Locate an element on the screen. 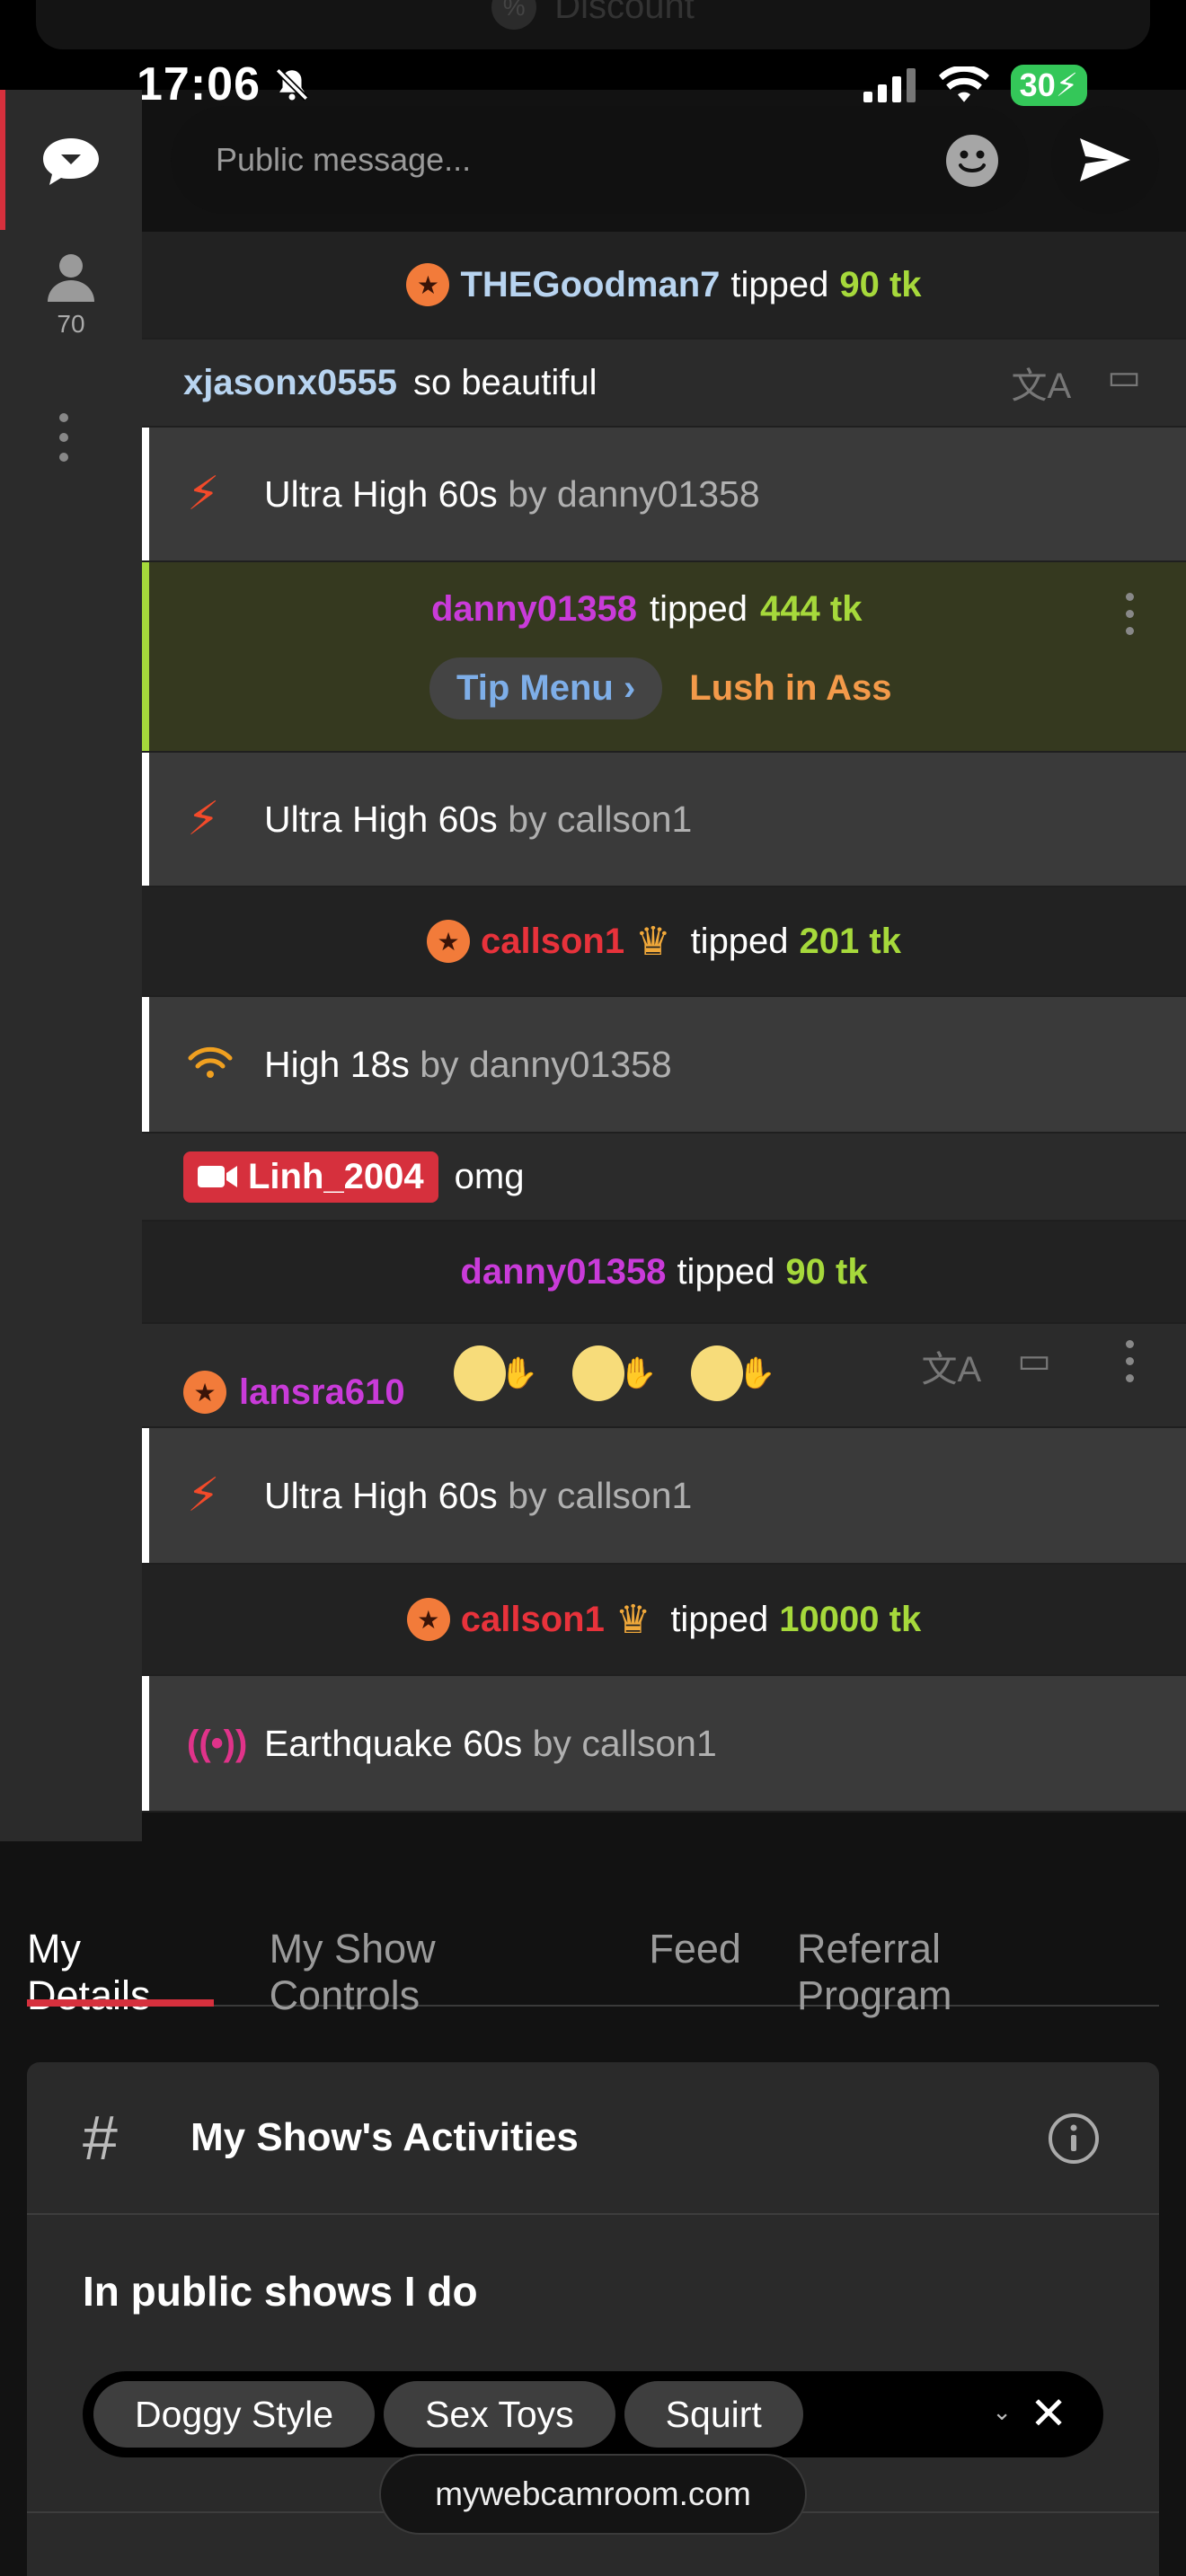  event-text: Ultra High 60s by danny01358 is located at coordinates (512, 494).